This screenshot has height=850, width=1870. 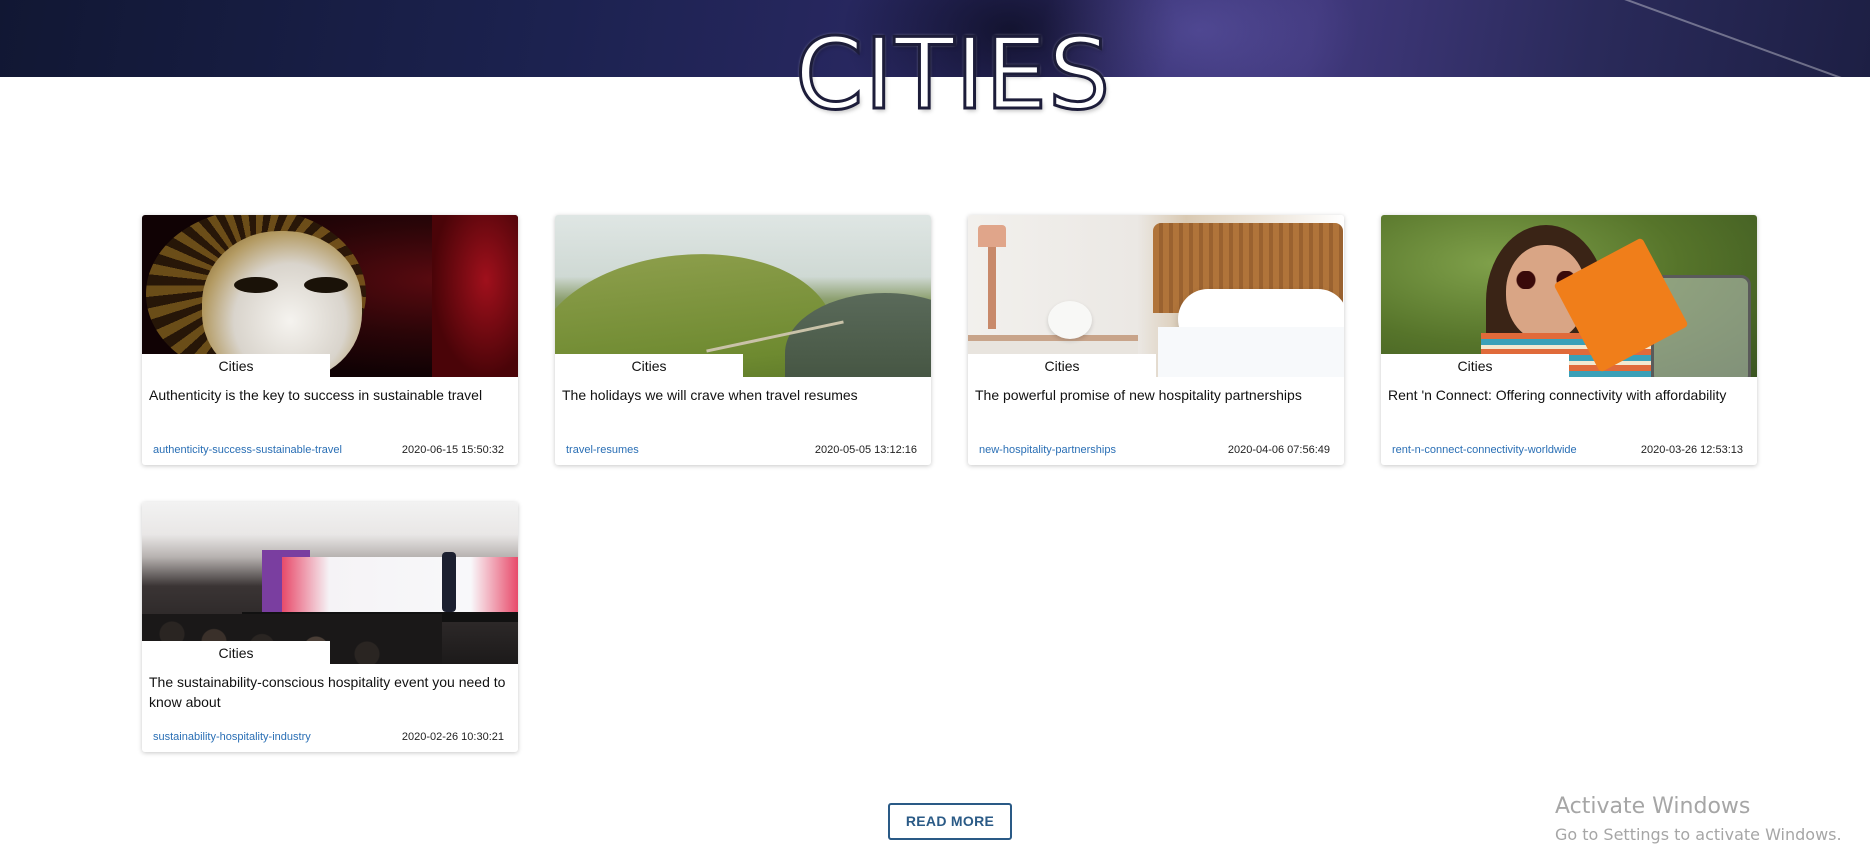 What do you see at coordinates (452, 450) in the screenshot?
I see `article-date: 2020-06-15 15:50:32` at bounding box center [452, 450].